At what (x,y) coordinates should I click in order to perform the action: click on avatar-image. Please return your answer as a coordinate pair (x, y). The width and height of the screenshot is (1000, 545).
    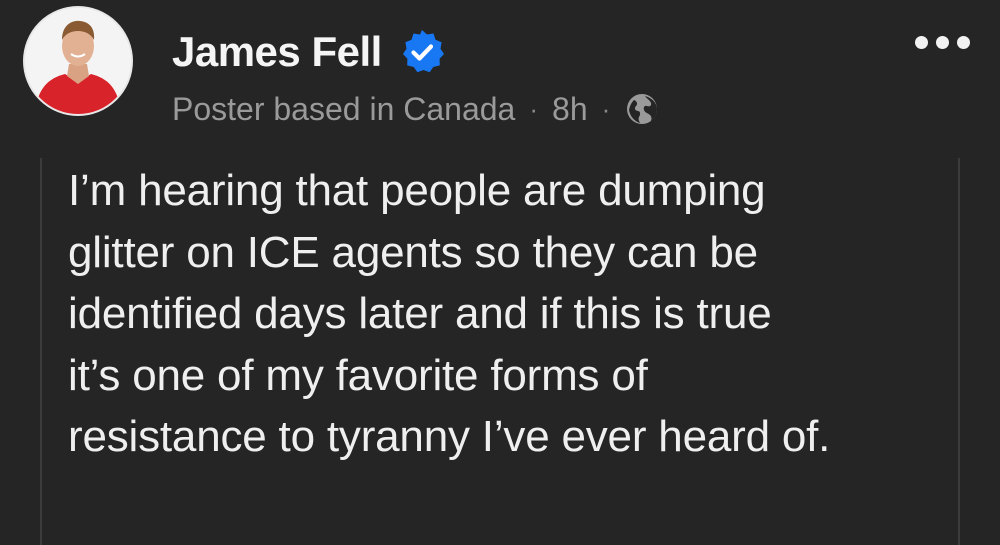
    Looking at the image, I should click on (78, 61).